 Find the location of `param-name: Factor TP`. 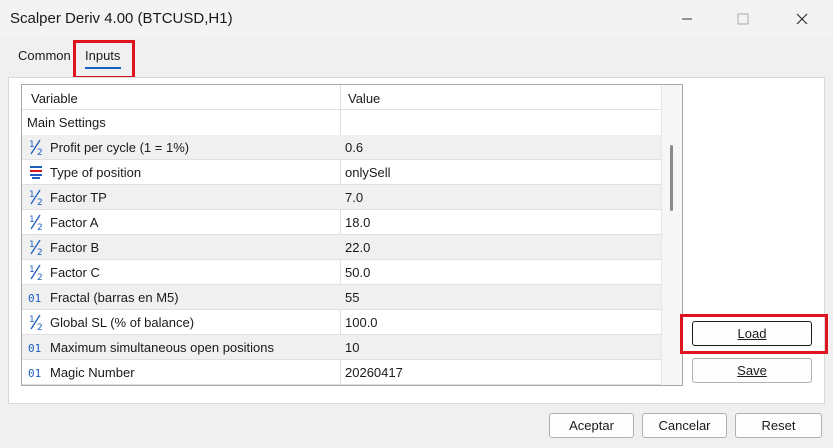

param-name: Factor TP is located at coordinates (78, 197).